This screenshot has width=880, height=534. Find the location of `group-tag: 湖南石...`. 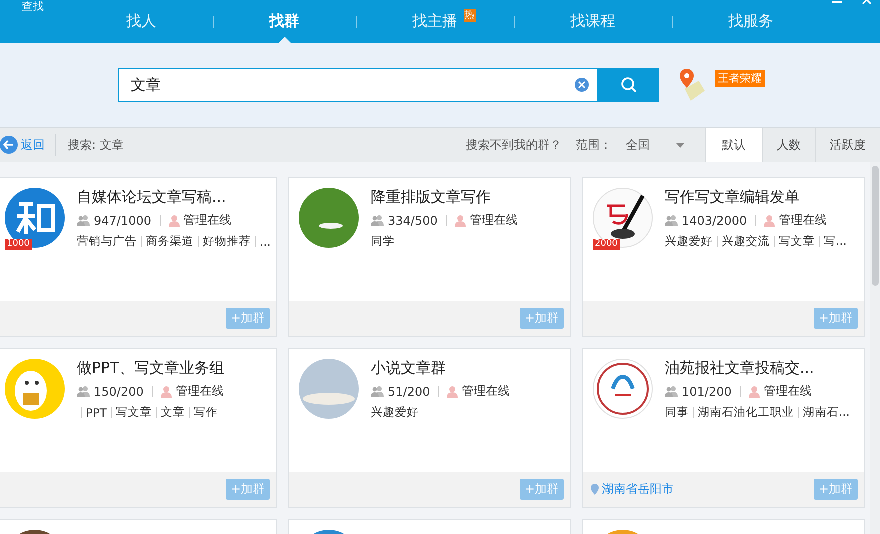

group-tag: 湖南石... is located at coordinates (826, 412).